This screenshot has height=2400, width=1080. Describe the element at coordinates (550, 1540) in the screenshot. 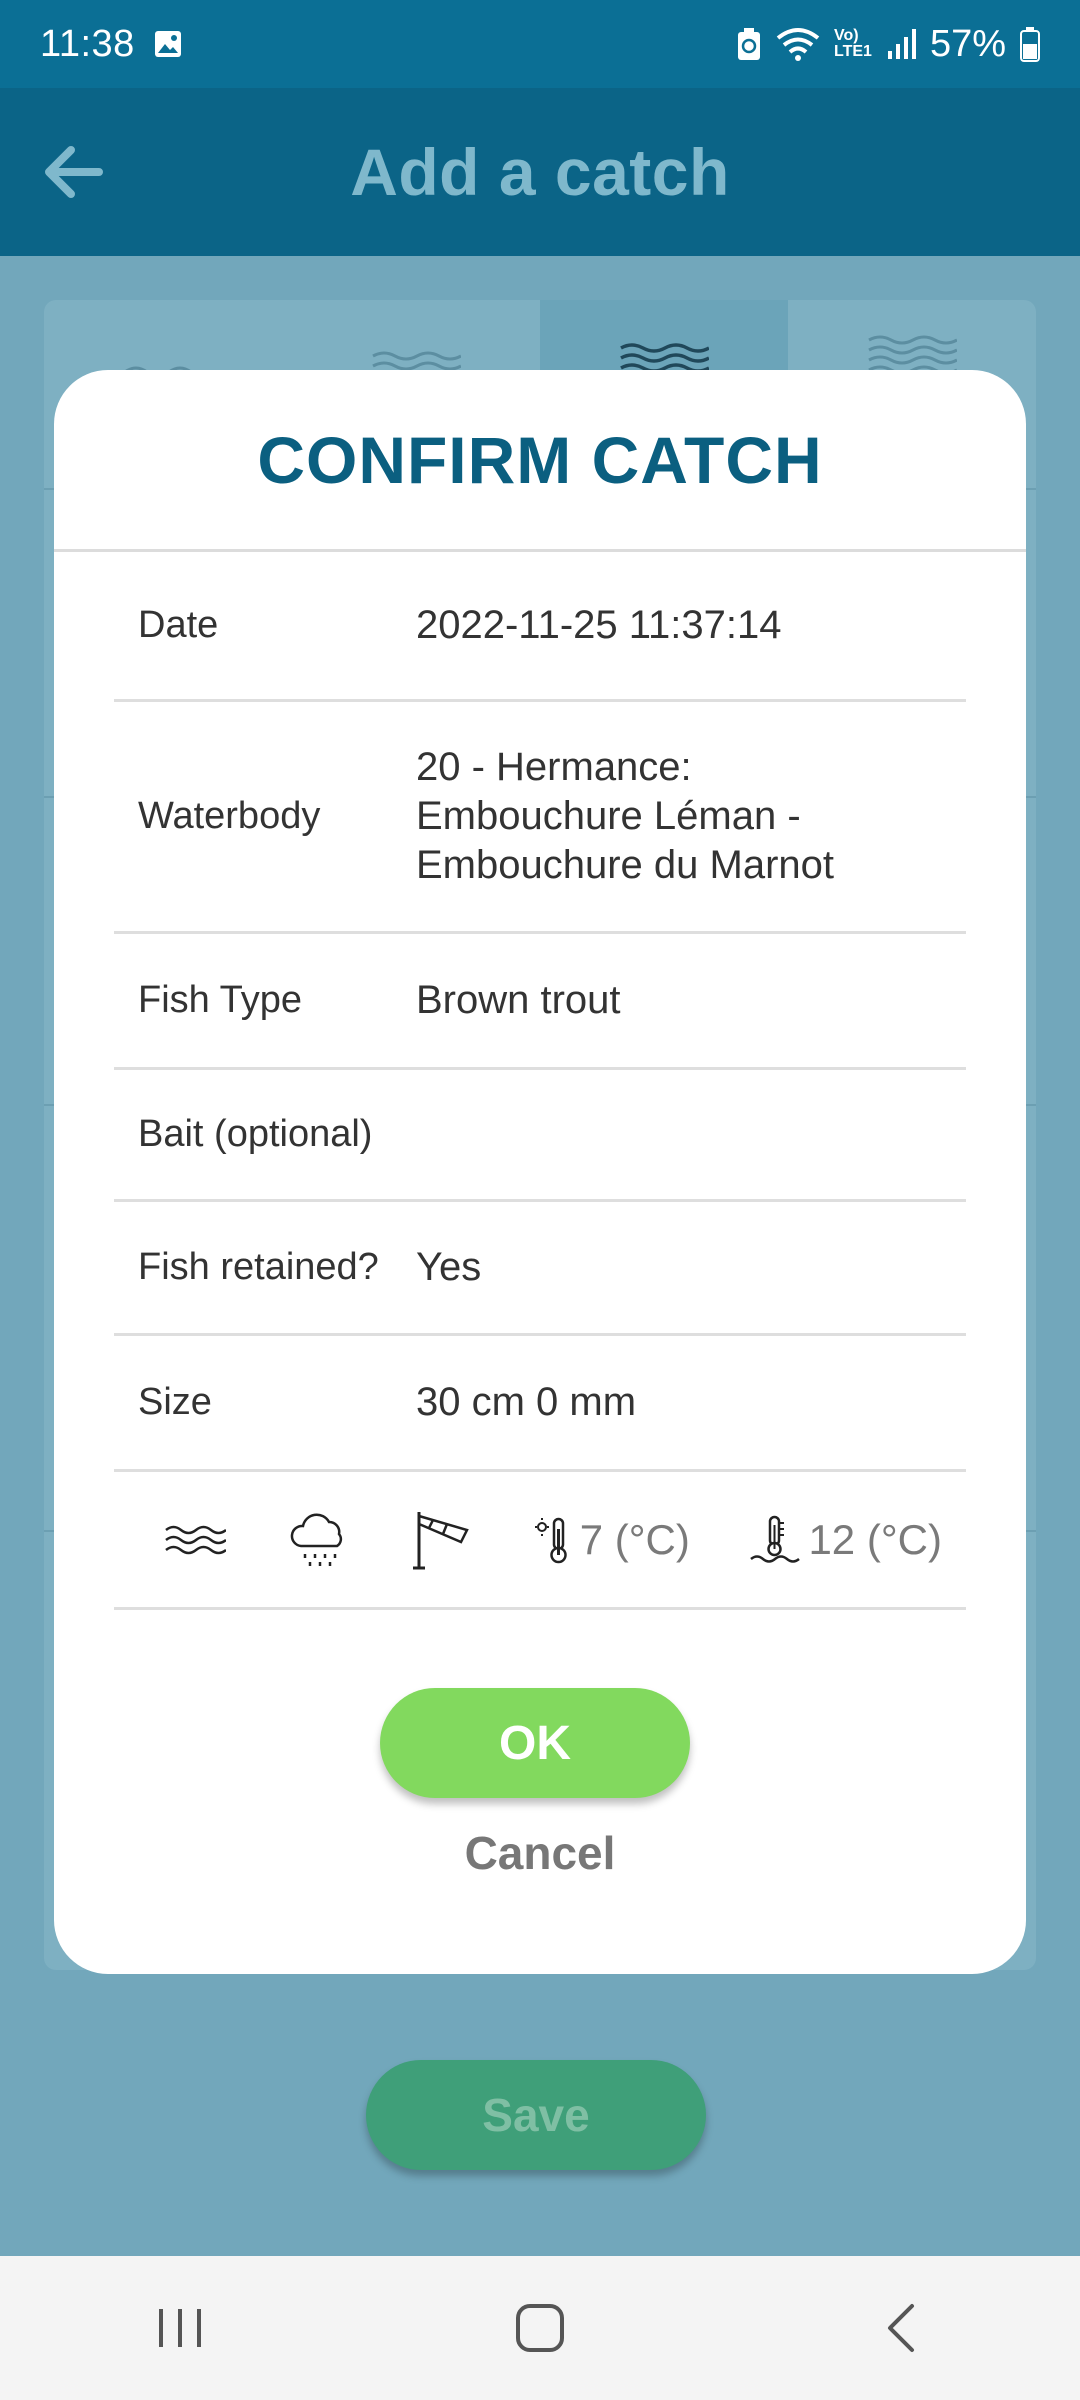

I see `thermometer-sun-icon` at that location.